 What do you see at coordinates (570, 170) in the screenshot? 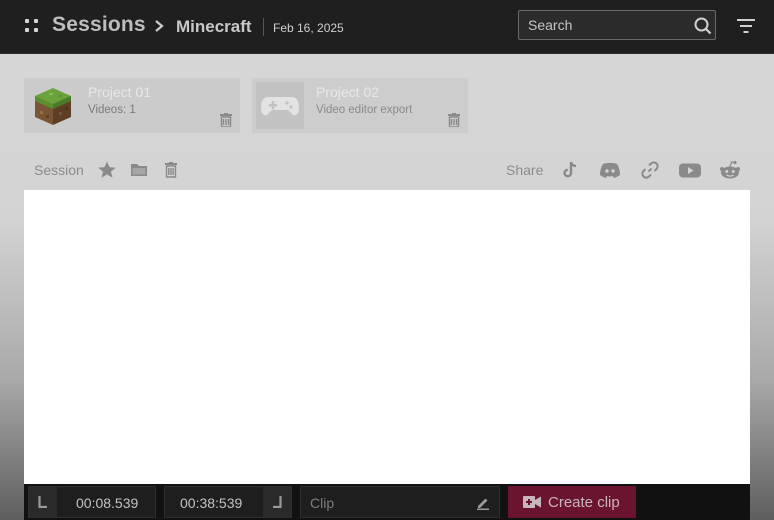
I see `tiktok-icon` at bounding box center [570, 170].